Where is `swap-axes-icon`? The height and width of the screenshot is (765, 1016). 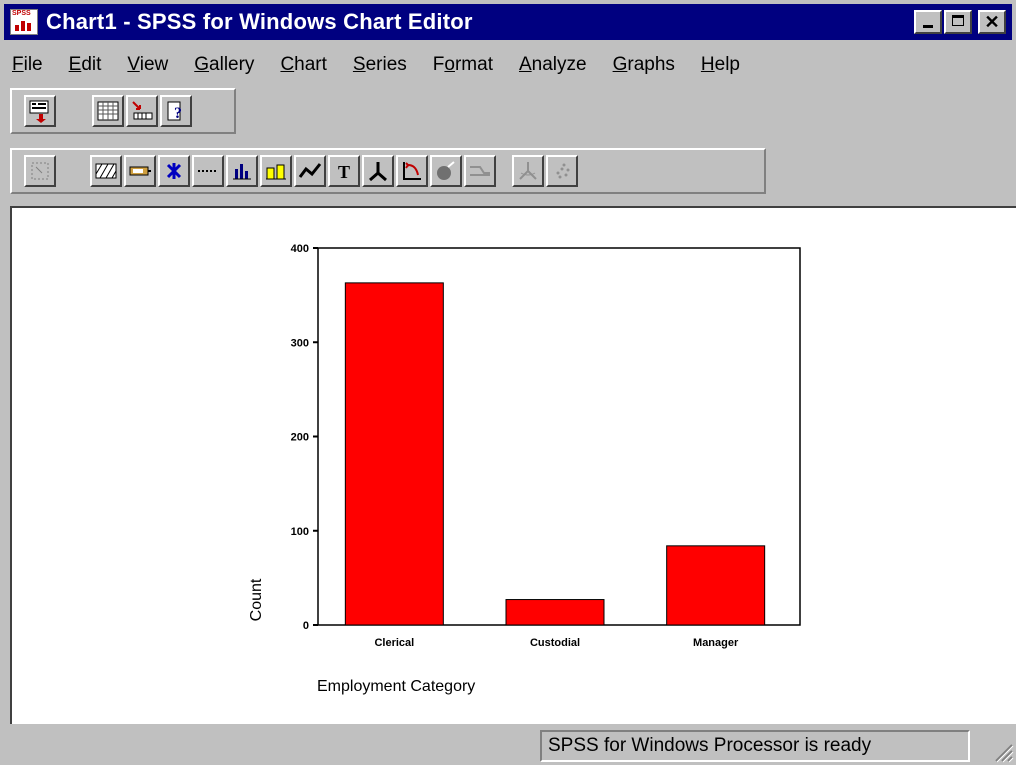 swap-axes-icon is located at coordinates (412, 171).